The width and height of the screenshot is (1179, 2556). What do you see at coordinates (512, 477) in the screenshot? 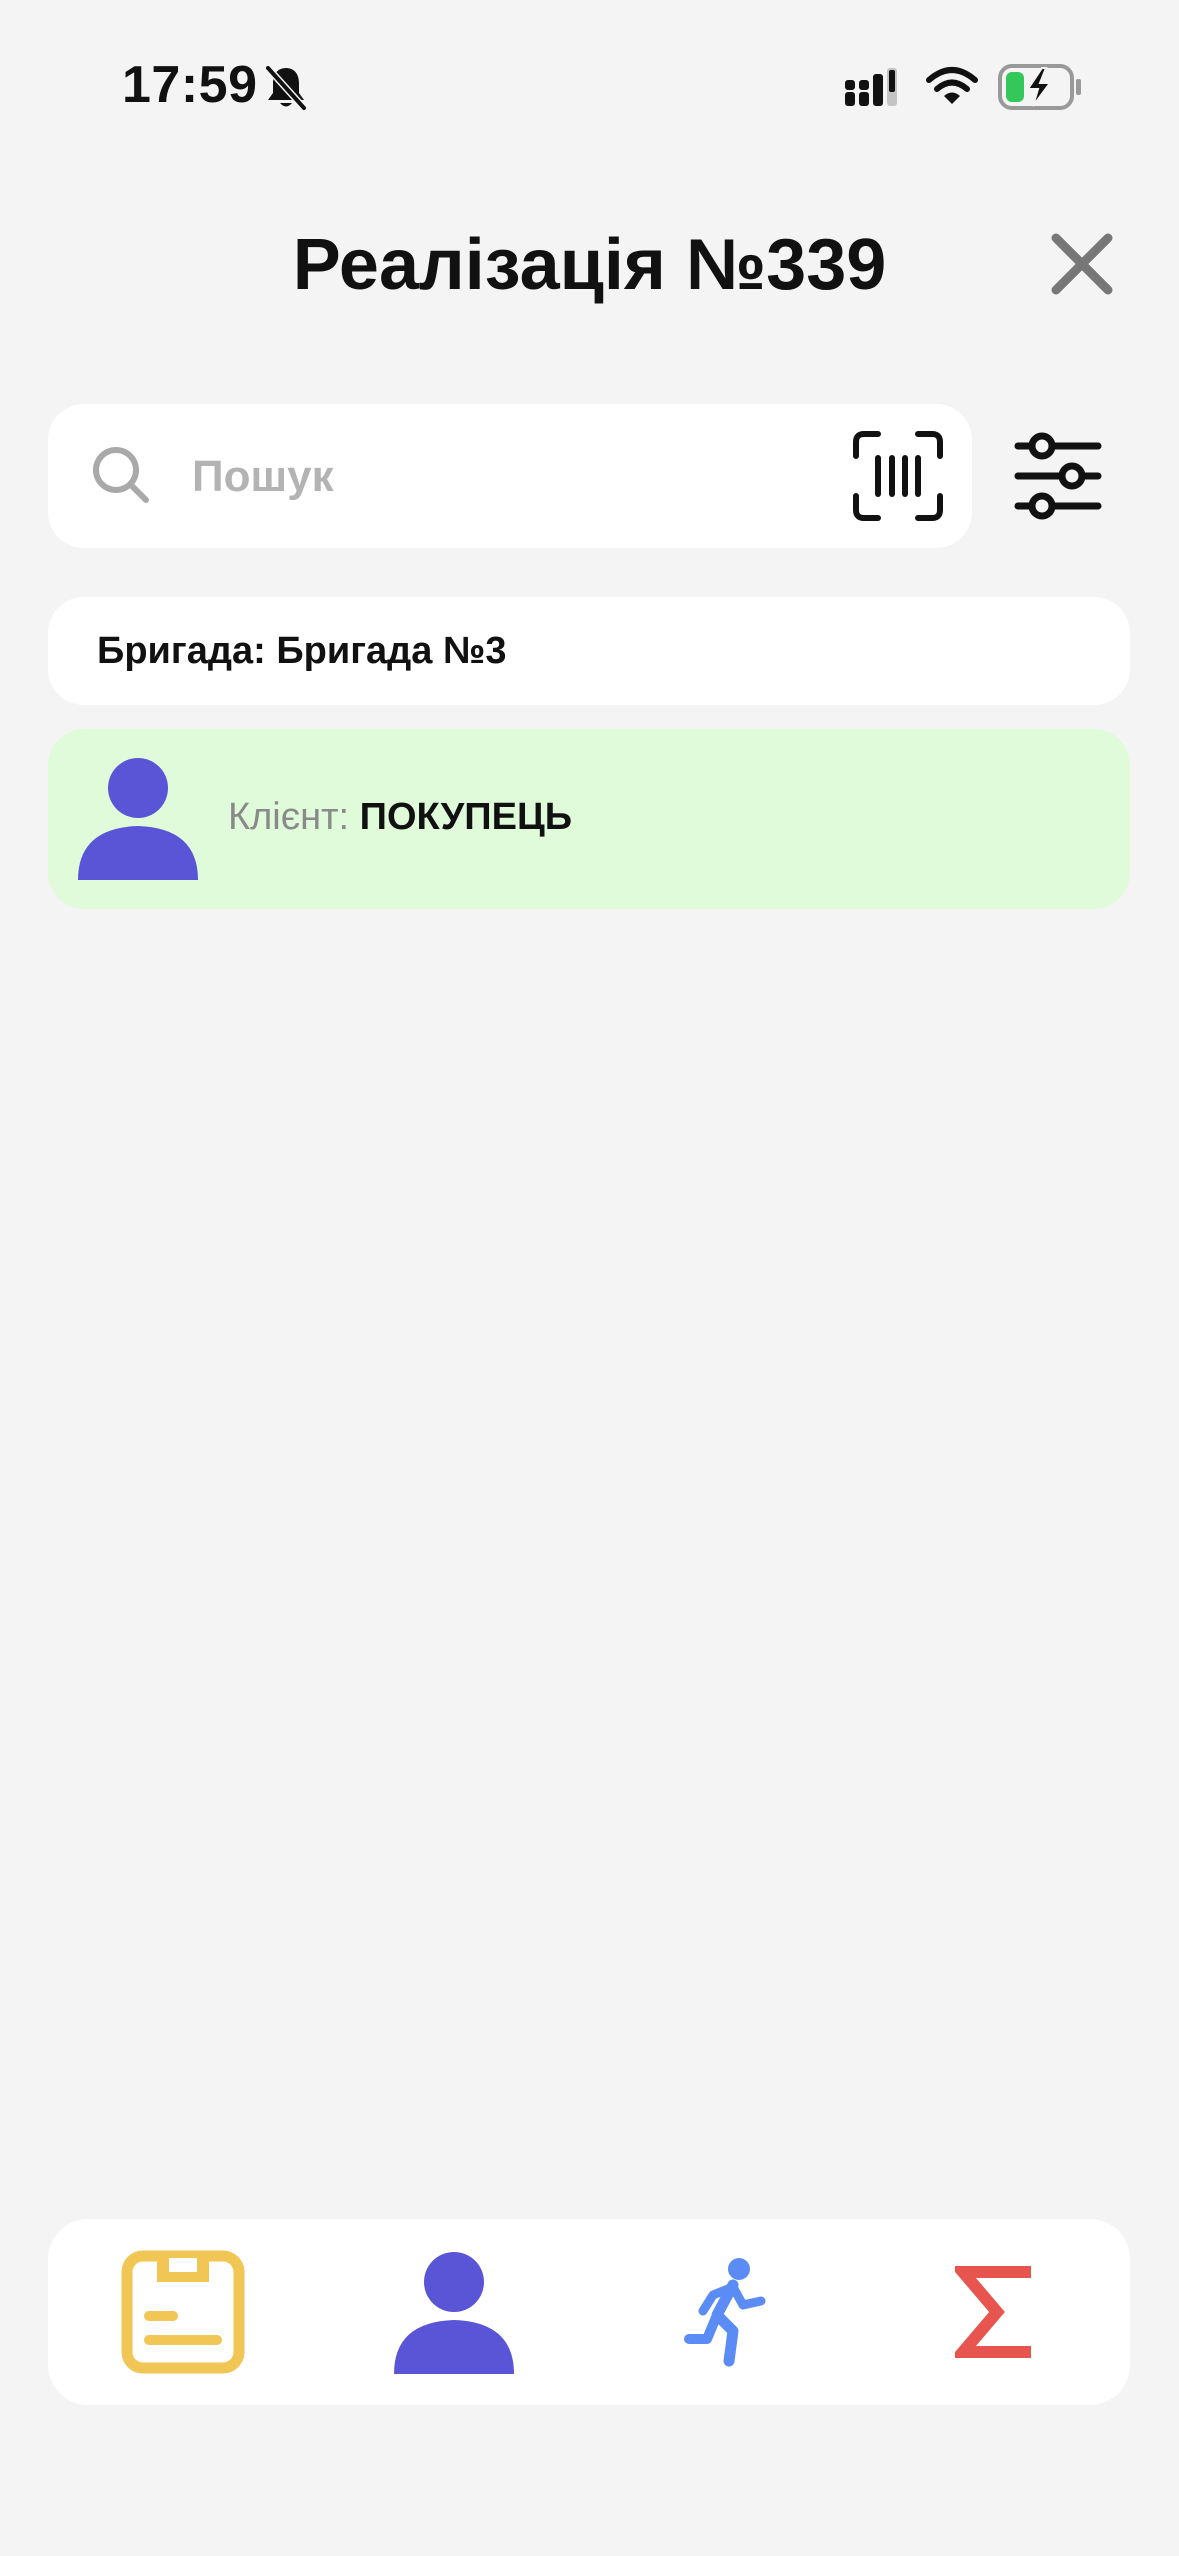
I see `search-input` at bounding box center [512, 477].